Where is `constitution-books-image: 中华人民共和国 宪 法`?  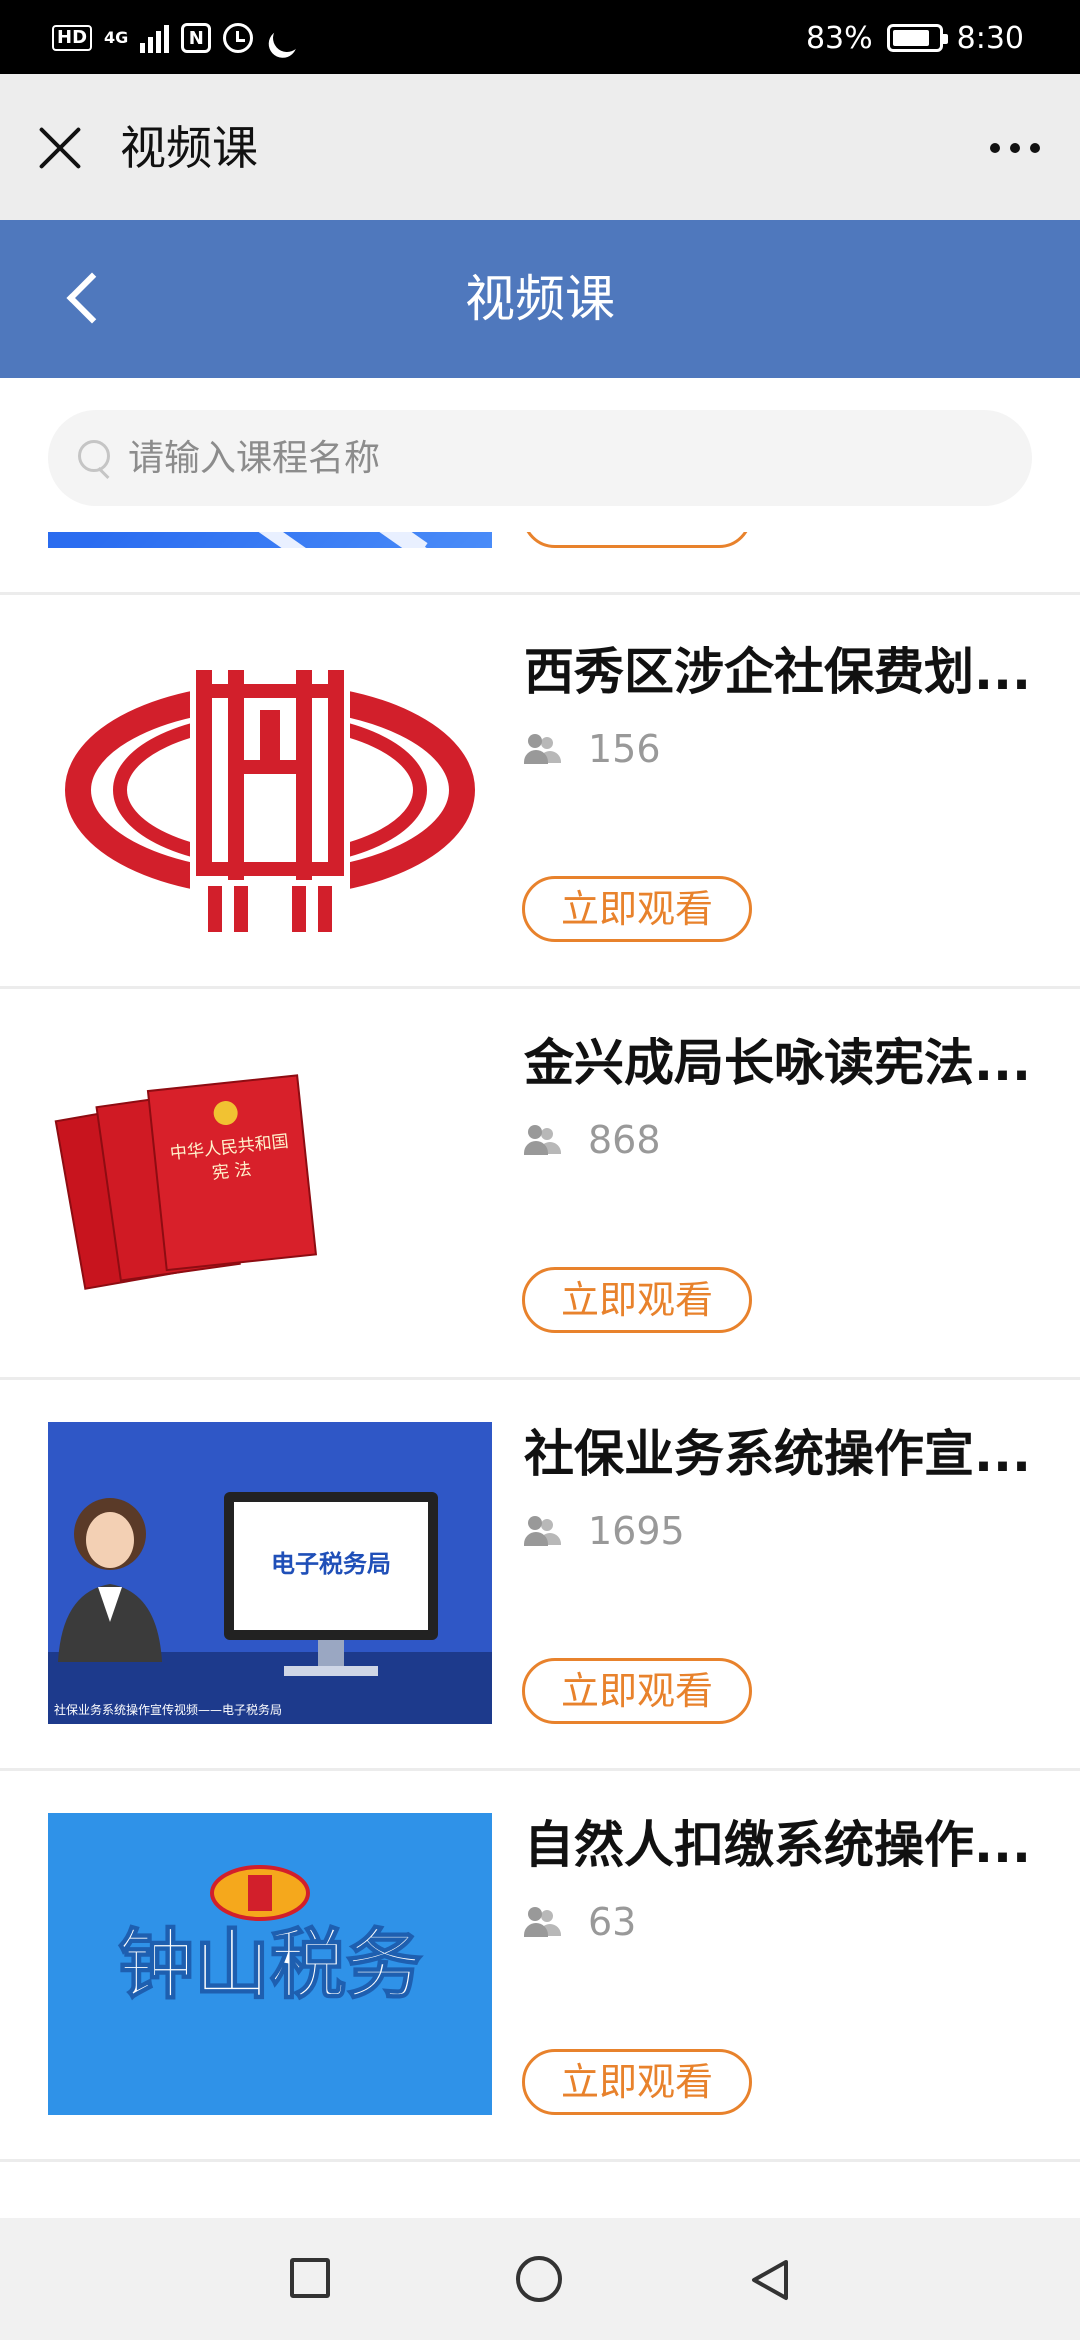
constitution-books-image: 中华人民共和国 宪 法 is located at coordinates (186, 1182).